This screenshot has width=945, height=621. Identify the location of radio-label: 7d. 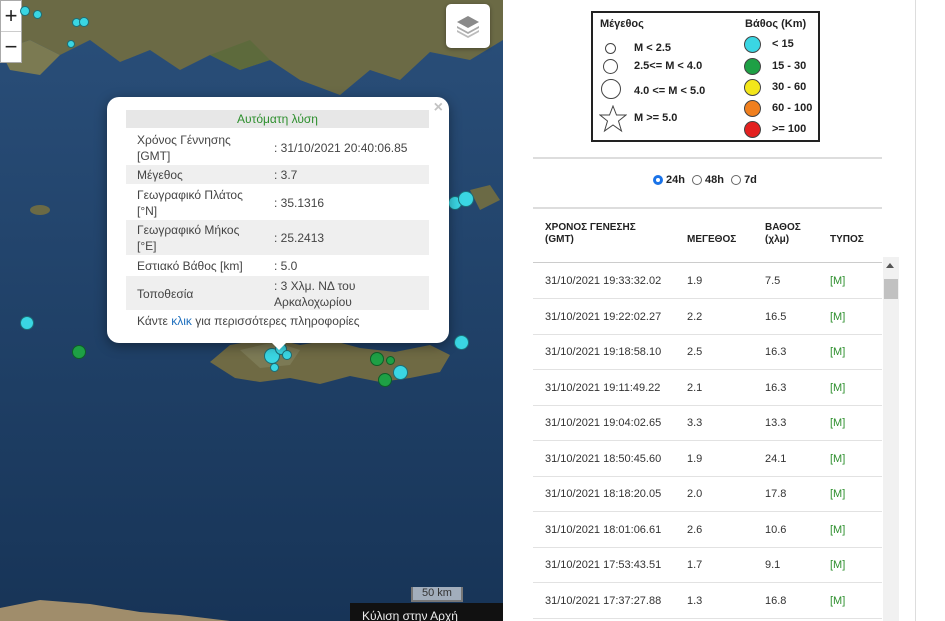
(750, 180).